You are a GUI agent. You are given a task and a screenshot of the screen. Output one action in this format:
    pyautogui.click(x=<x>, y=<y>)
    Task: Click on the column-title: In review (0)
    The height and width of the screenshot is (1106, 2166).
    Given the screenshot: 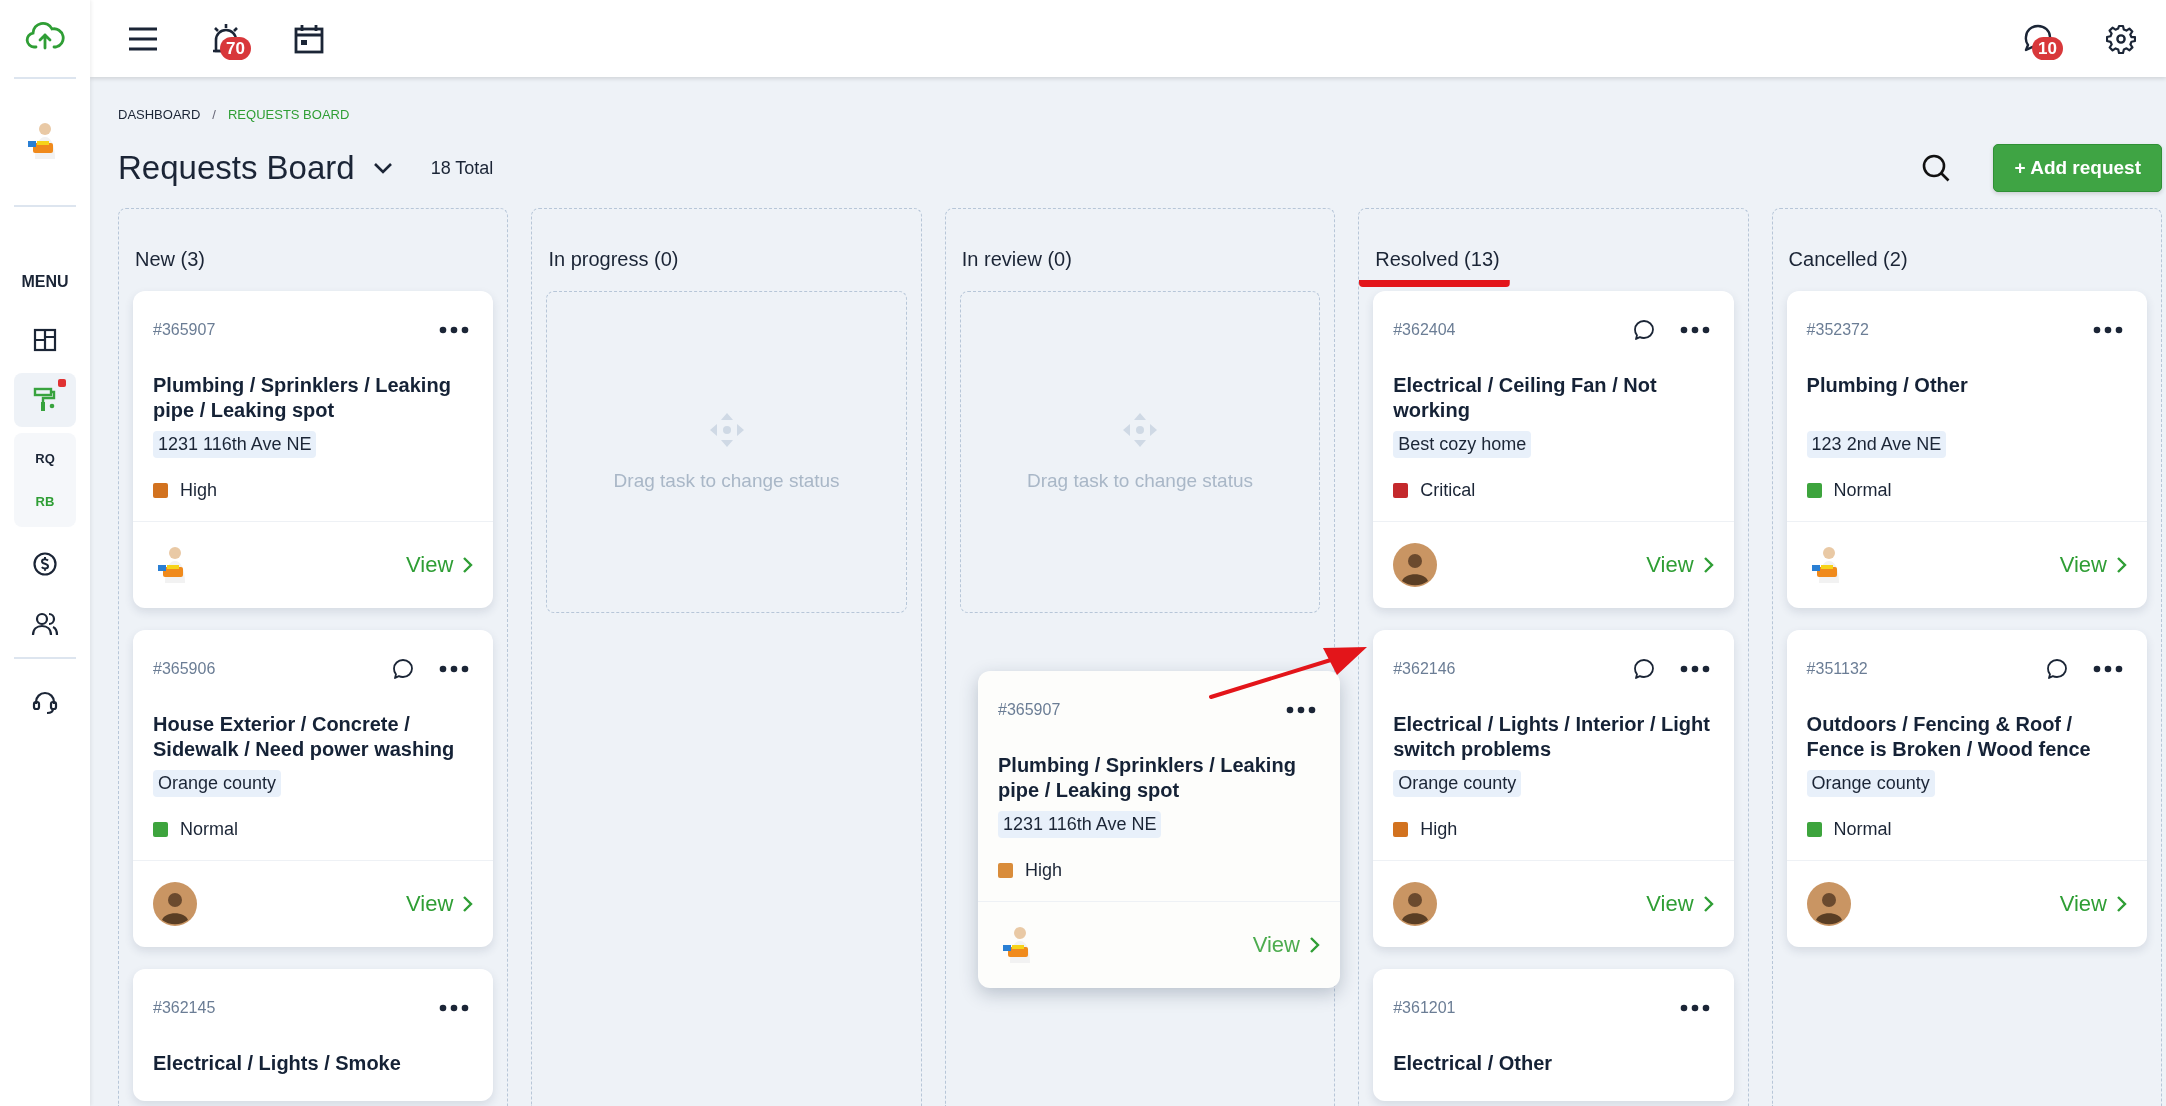 What is the action you would take?
    pyautogui.click(x=1016, y=260)
    